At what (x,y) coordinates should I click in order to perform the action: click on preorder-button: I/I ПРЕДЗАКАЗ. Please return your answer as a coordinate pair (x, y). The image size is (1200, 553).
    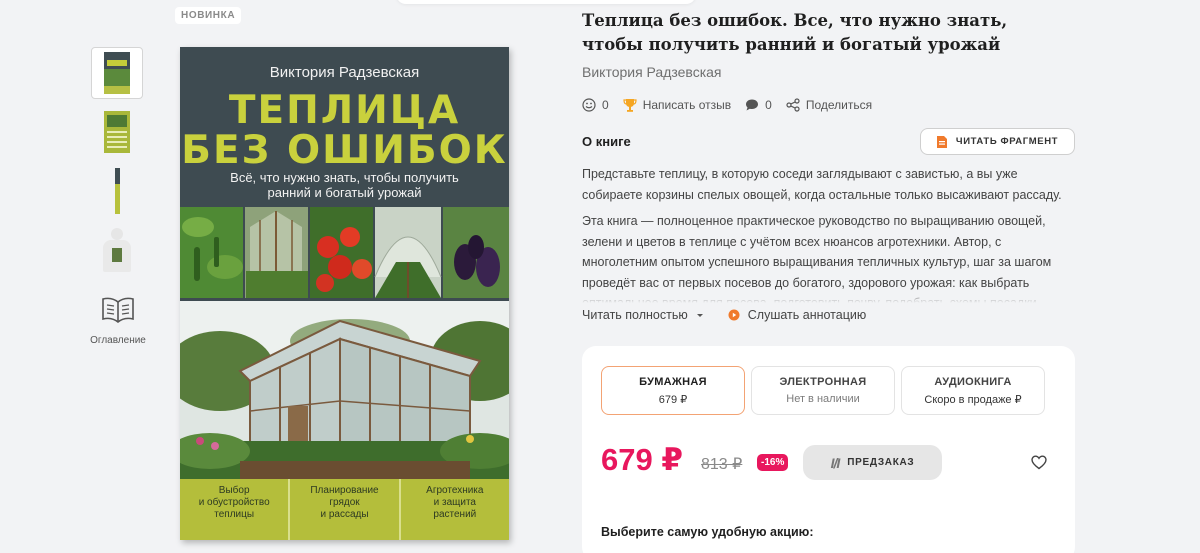
    Looking at the image, I should click on (872, 462).